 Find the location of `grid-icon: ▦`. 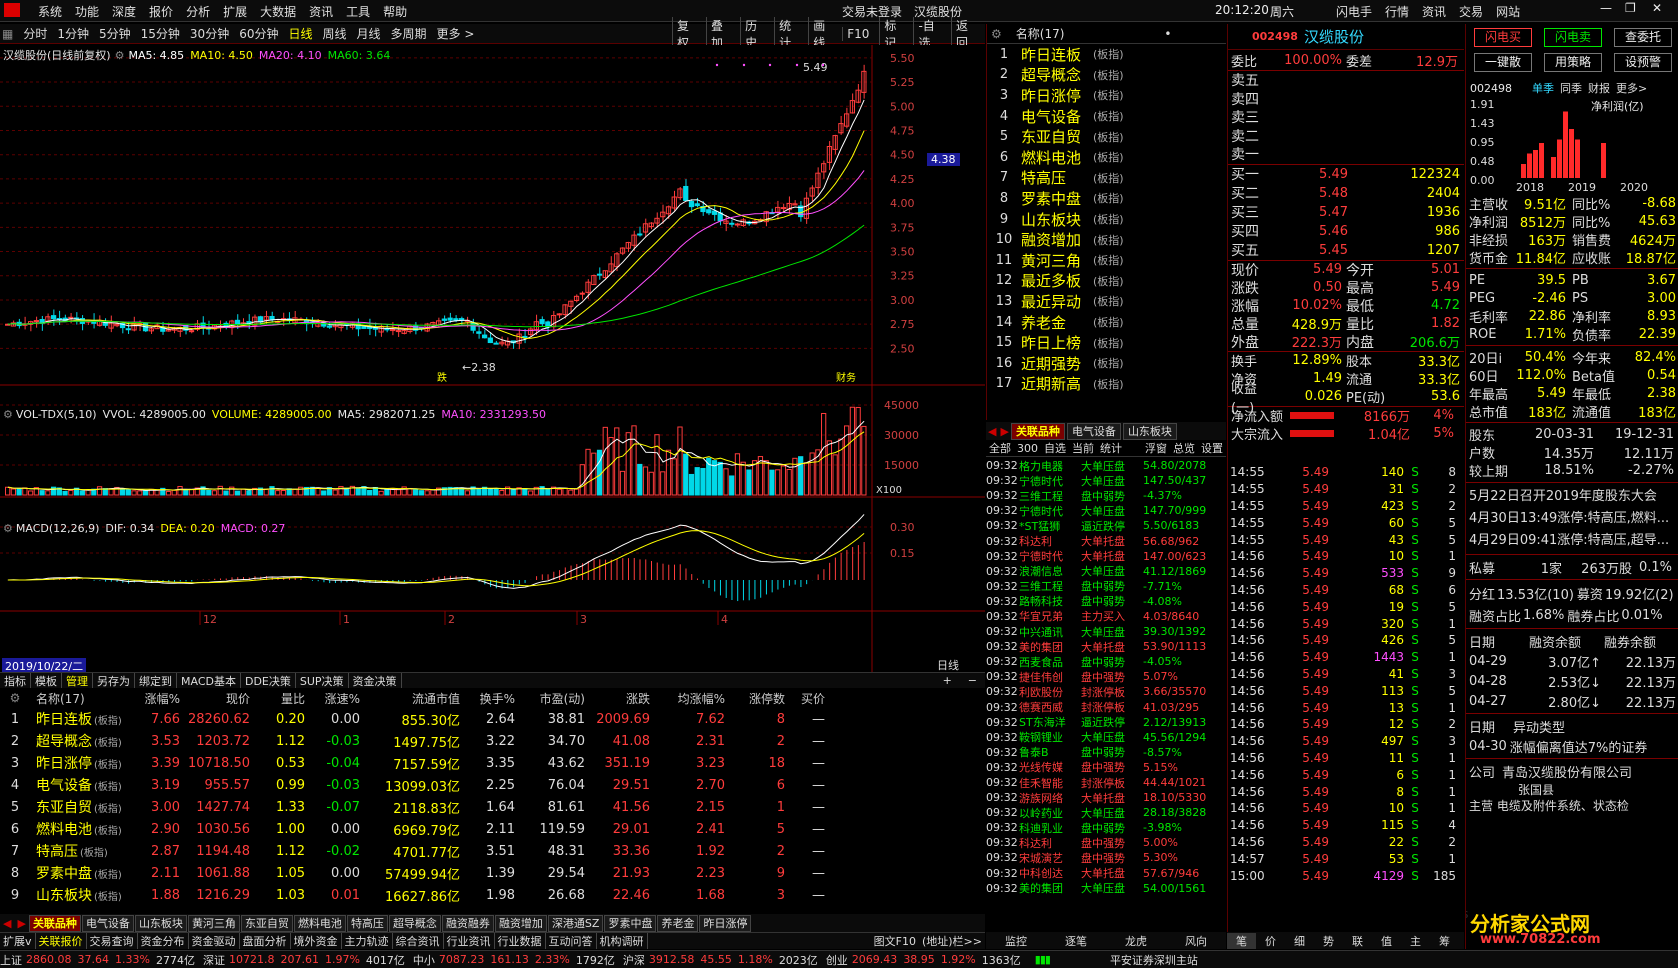

grid-icon: ▦ is located at coordinates (7, 34).